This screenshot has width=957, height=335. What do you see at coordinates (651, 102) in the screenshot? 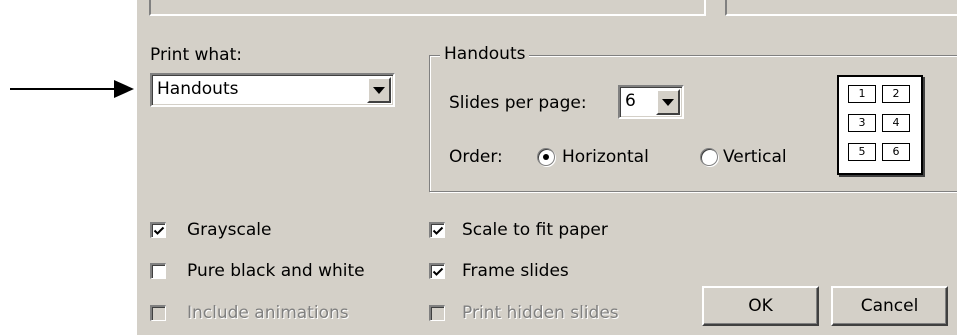
I see `slides-per-page-dropdown: 6` at bounding box center [651, 102].